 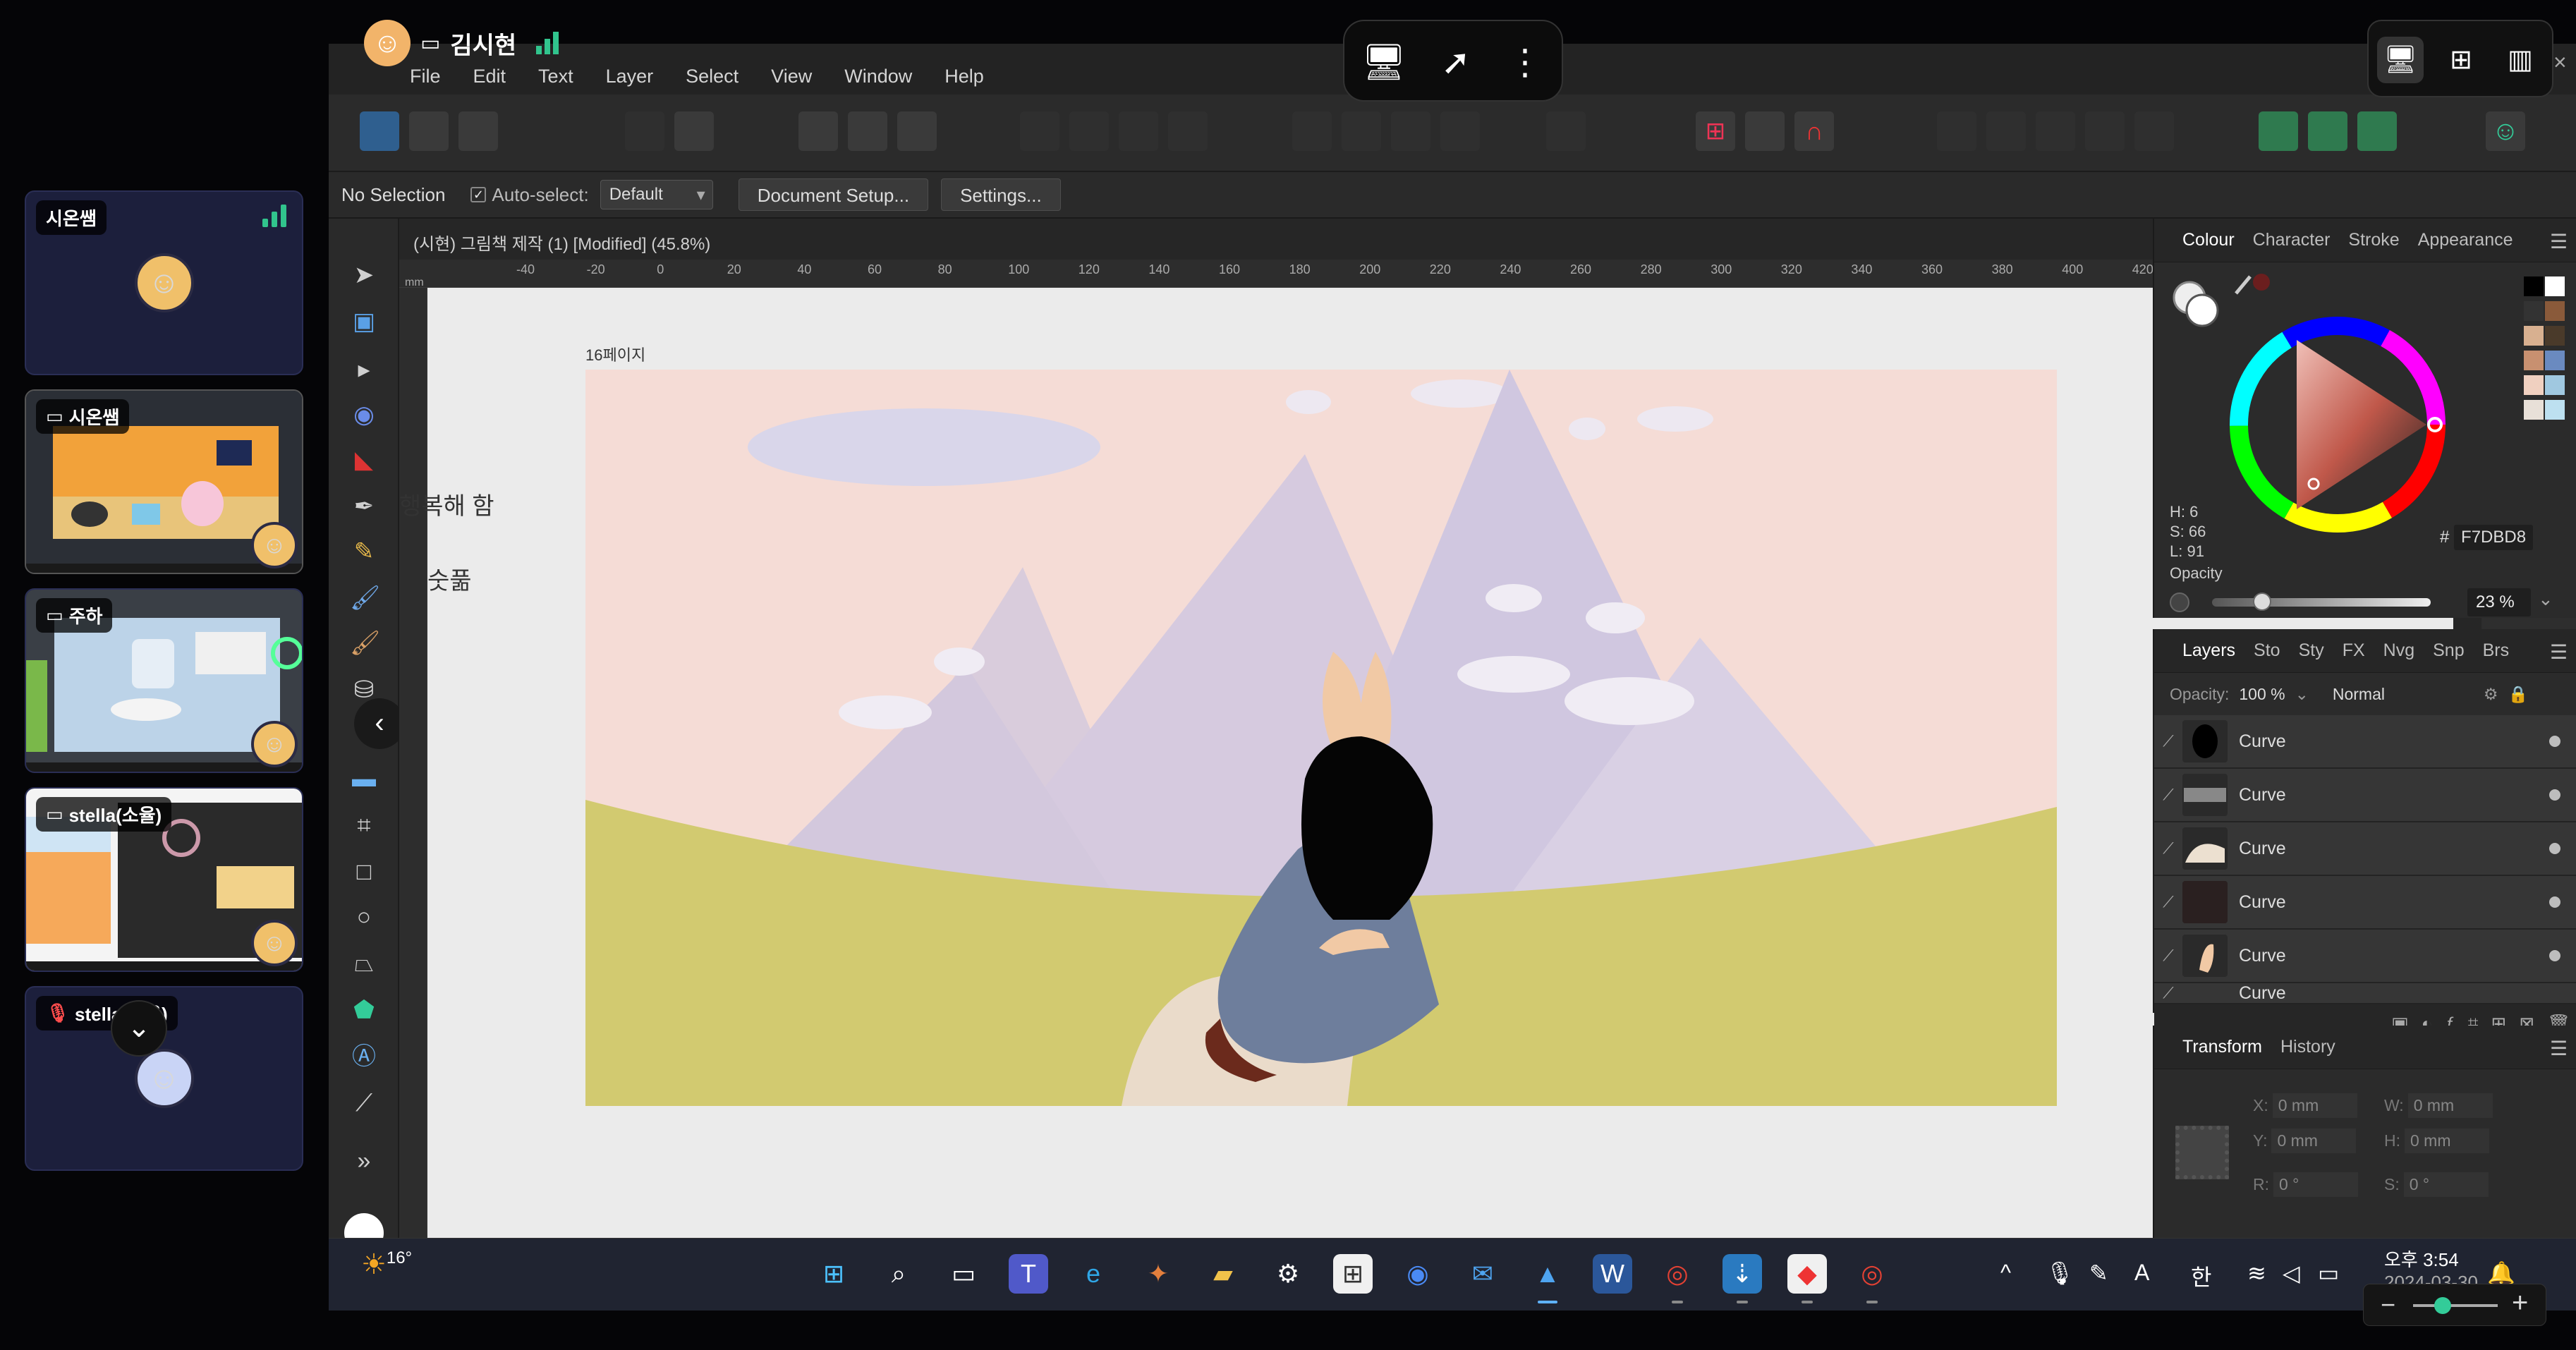 What do you see at coordinates (2060, 1273) in the screenshot?
I see `microphone-icon: 🎙` at bounding box center [2060, 1273].